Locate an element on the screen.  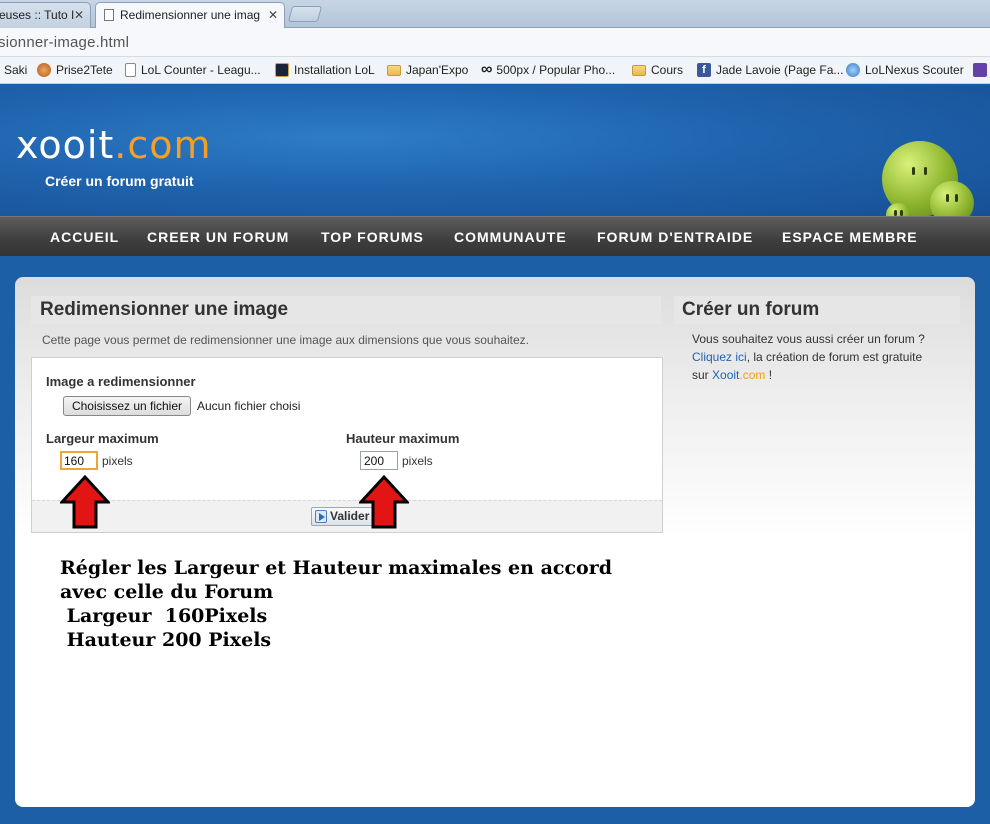
bookmark-lolnexus: LoLNexus Scouter is located at coordinates (905, 70).